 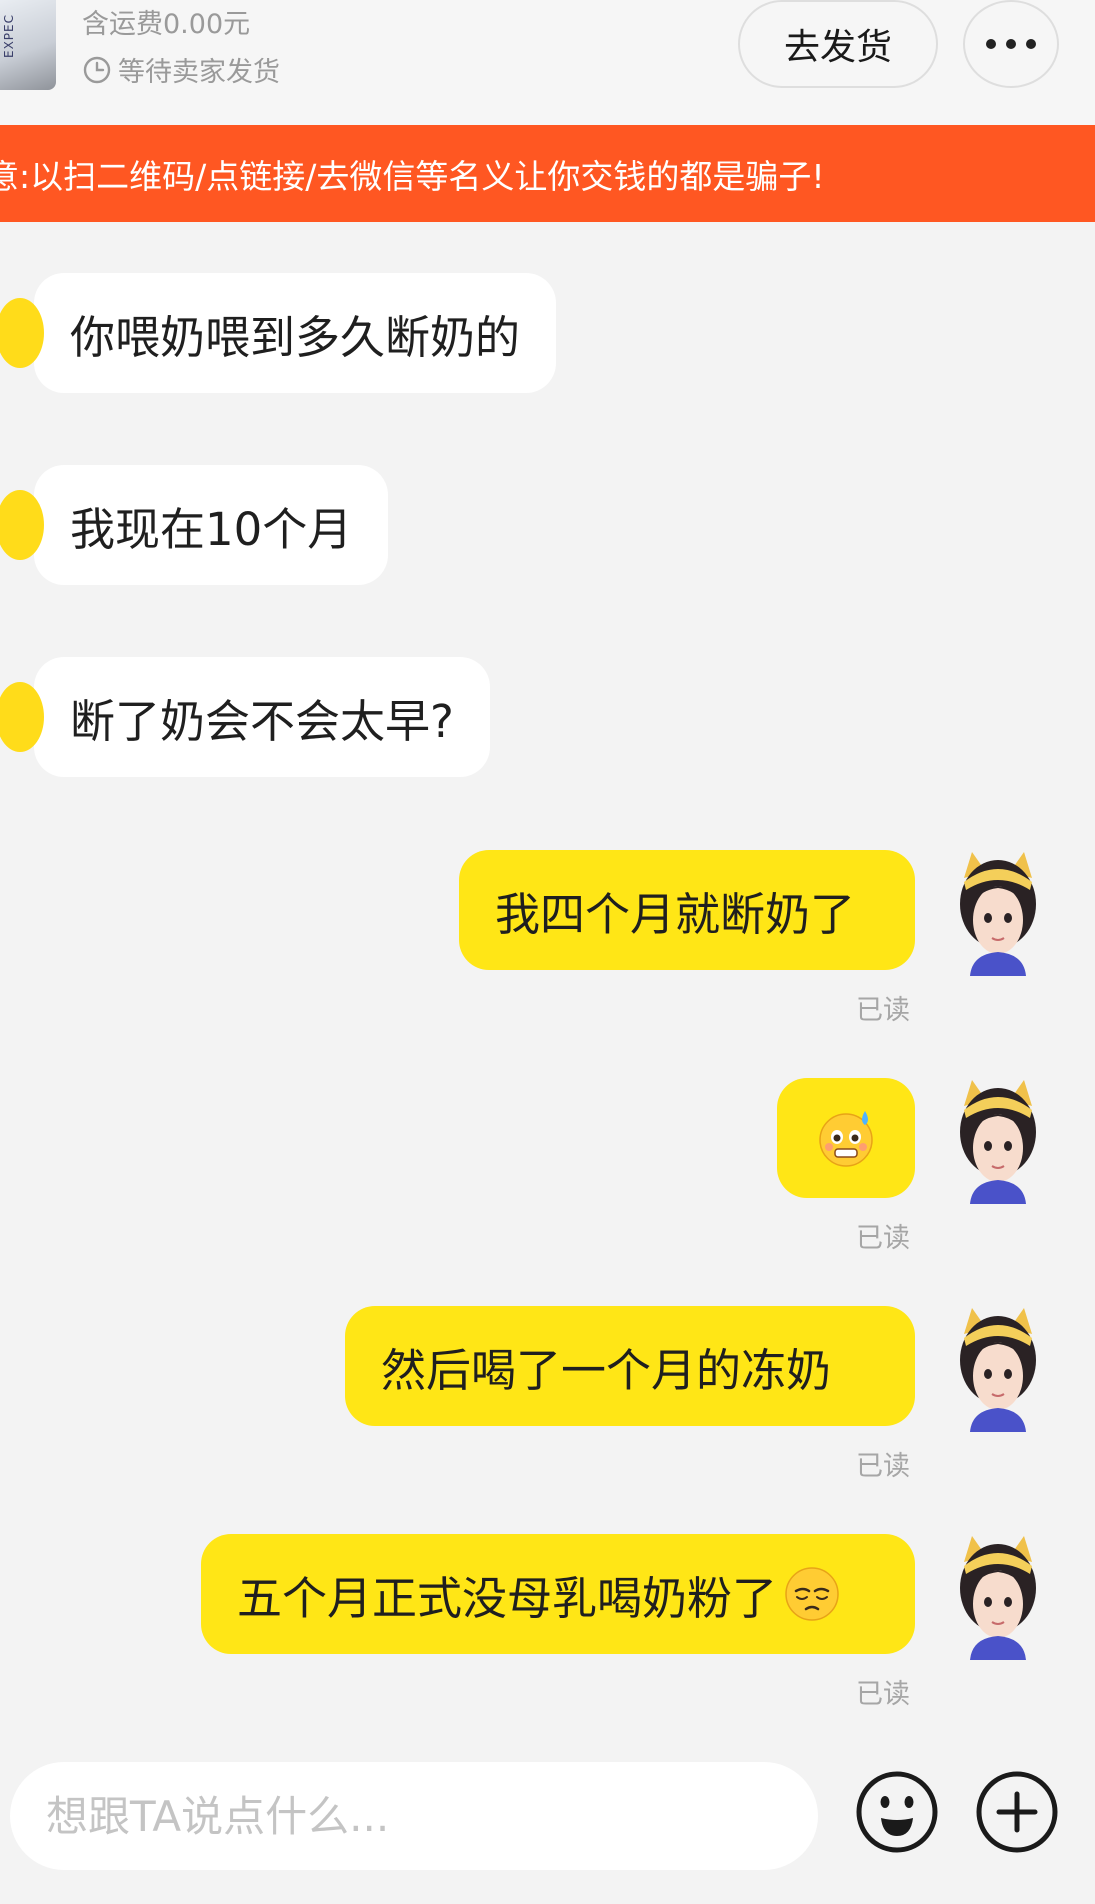 I want to click on anxious-sweat-emoji, so click(x=846, y=1139).